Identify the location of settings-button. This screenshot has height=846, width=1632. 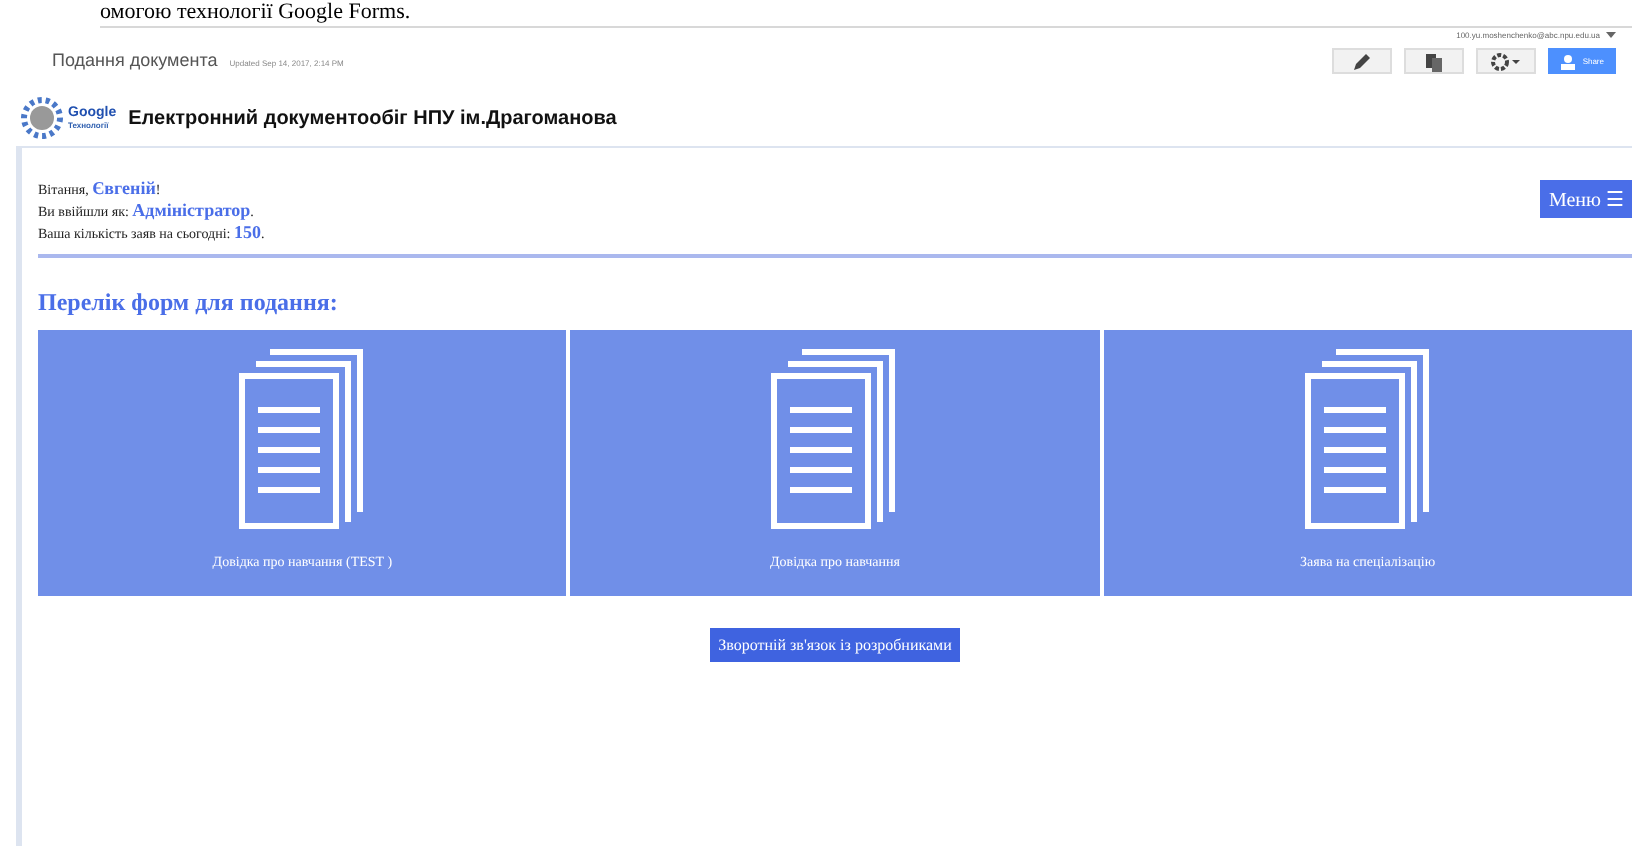
(1506, 61).